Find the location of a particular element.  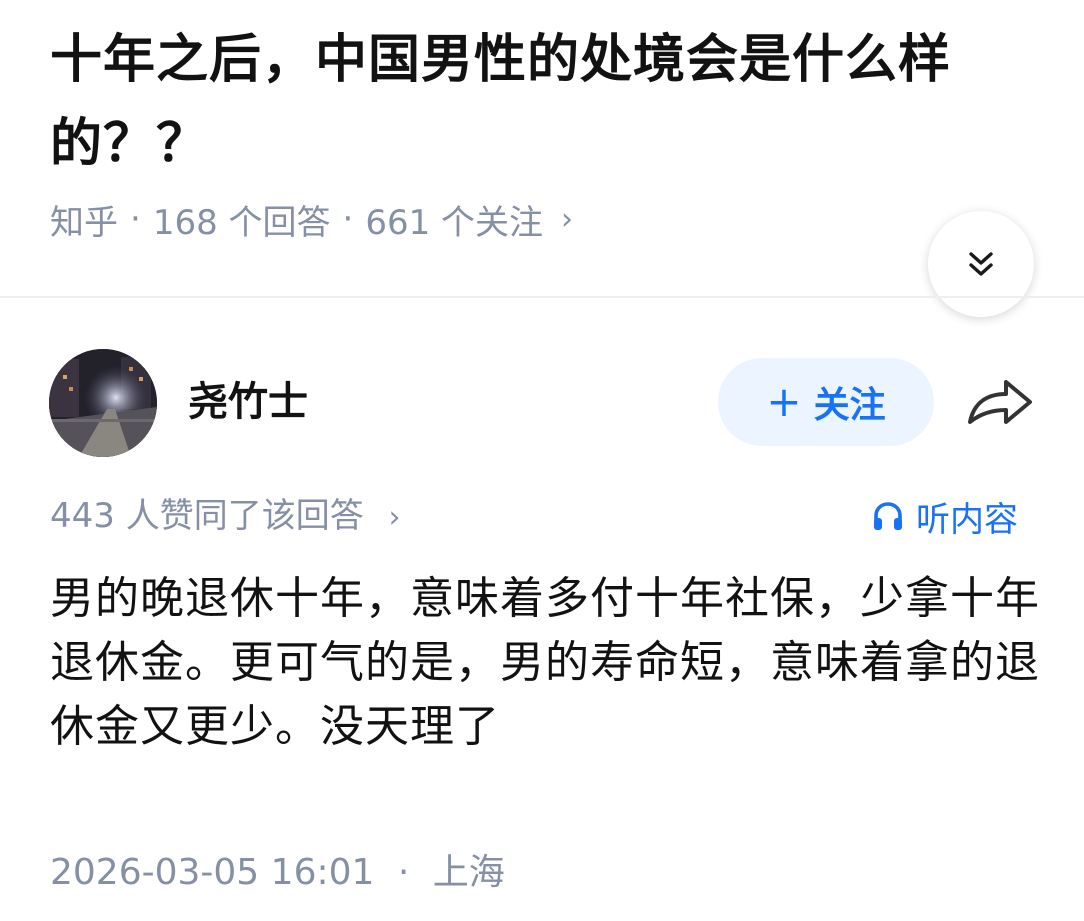

section-divider is located at coordinates (542, 297).